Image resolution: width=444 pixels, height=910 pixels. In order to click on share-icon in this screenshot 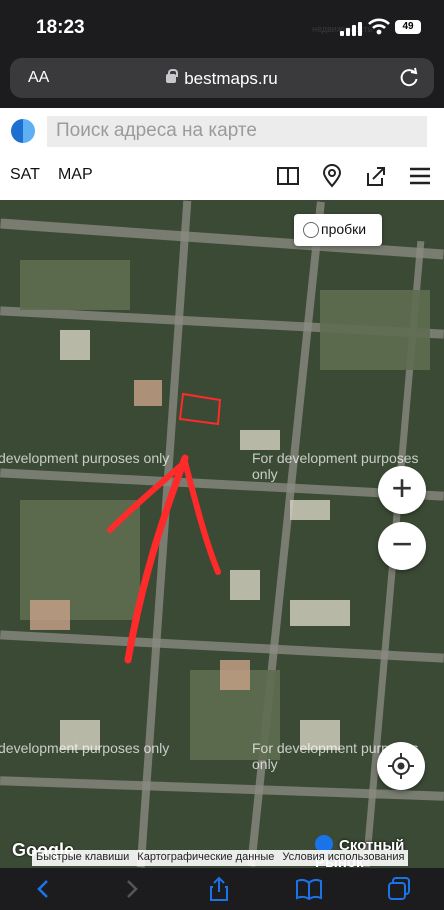, I will do `click(376, 176)`.